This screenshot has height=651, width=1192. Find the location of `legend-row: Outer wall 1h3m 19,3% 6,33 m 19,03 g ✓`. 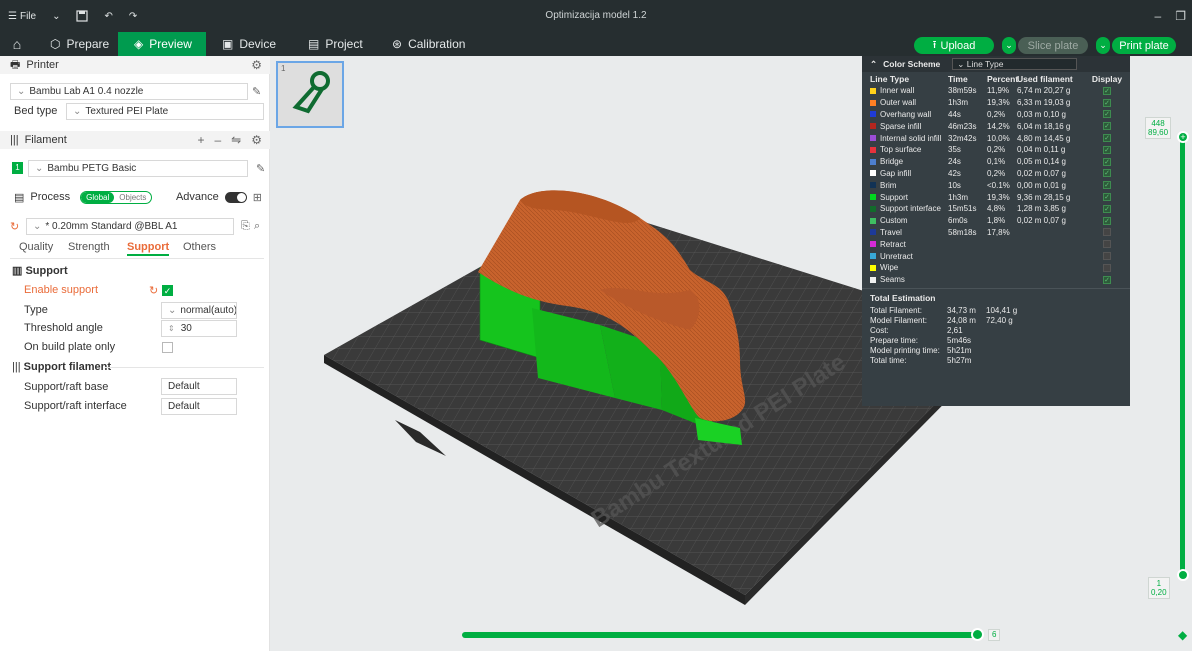

legend-row: Outer wall 1h3m 19,3% 6,33 m 19,03 g ✓ is located at coordinates (996, 103).